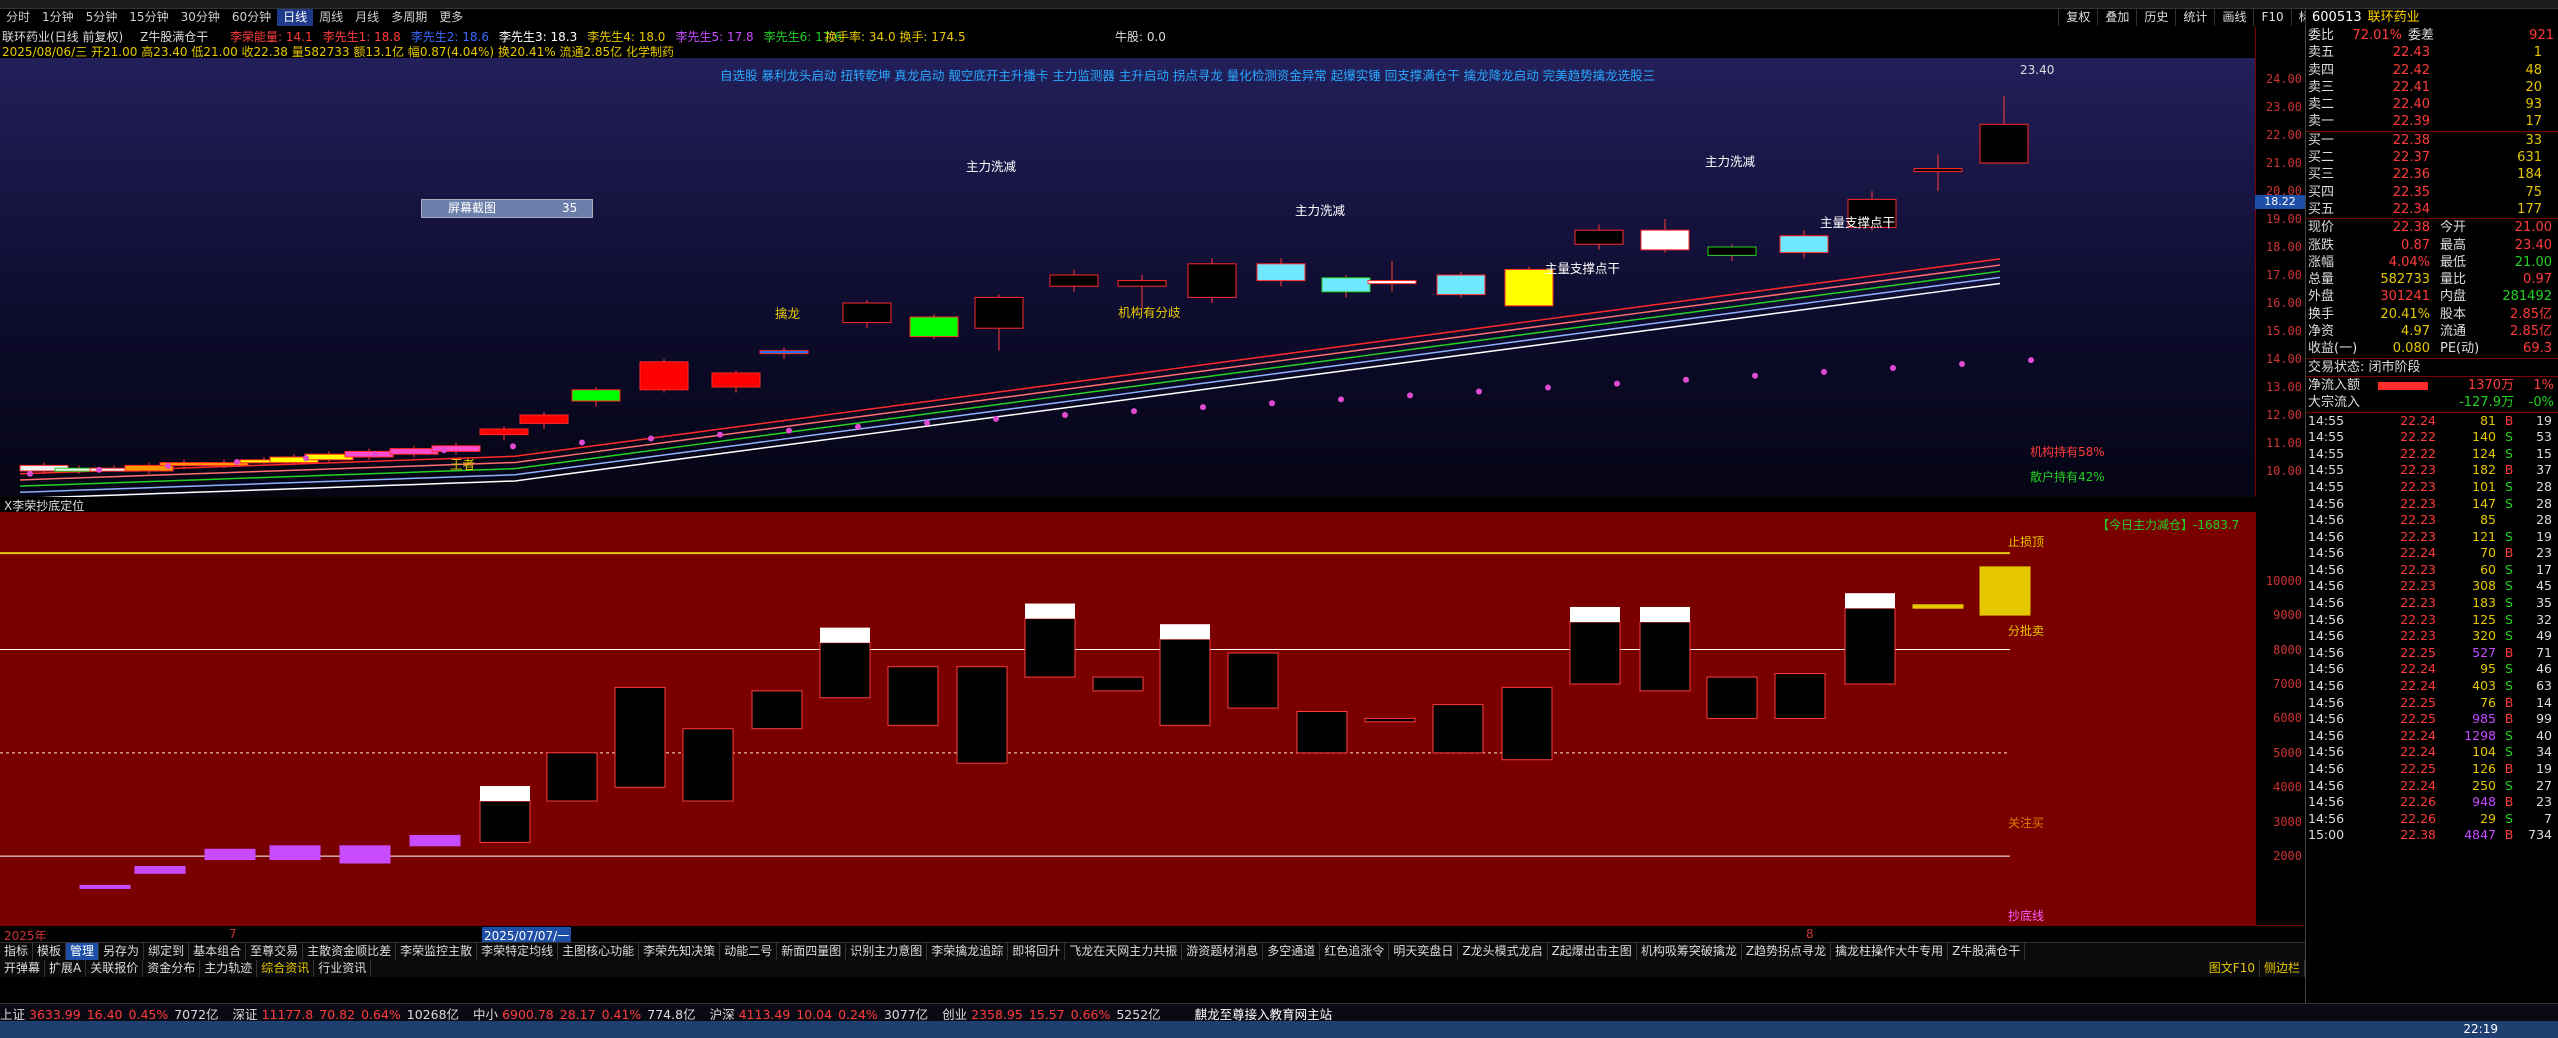 This screenshot has height=1038, width=2558. I want to click on period-5: 60分钟, so click(251, 17).